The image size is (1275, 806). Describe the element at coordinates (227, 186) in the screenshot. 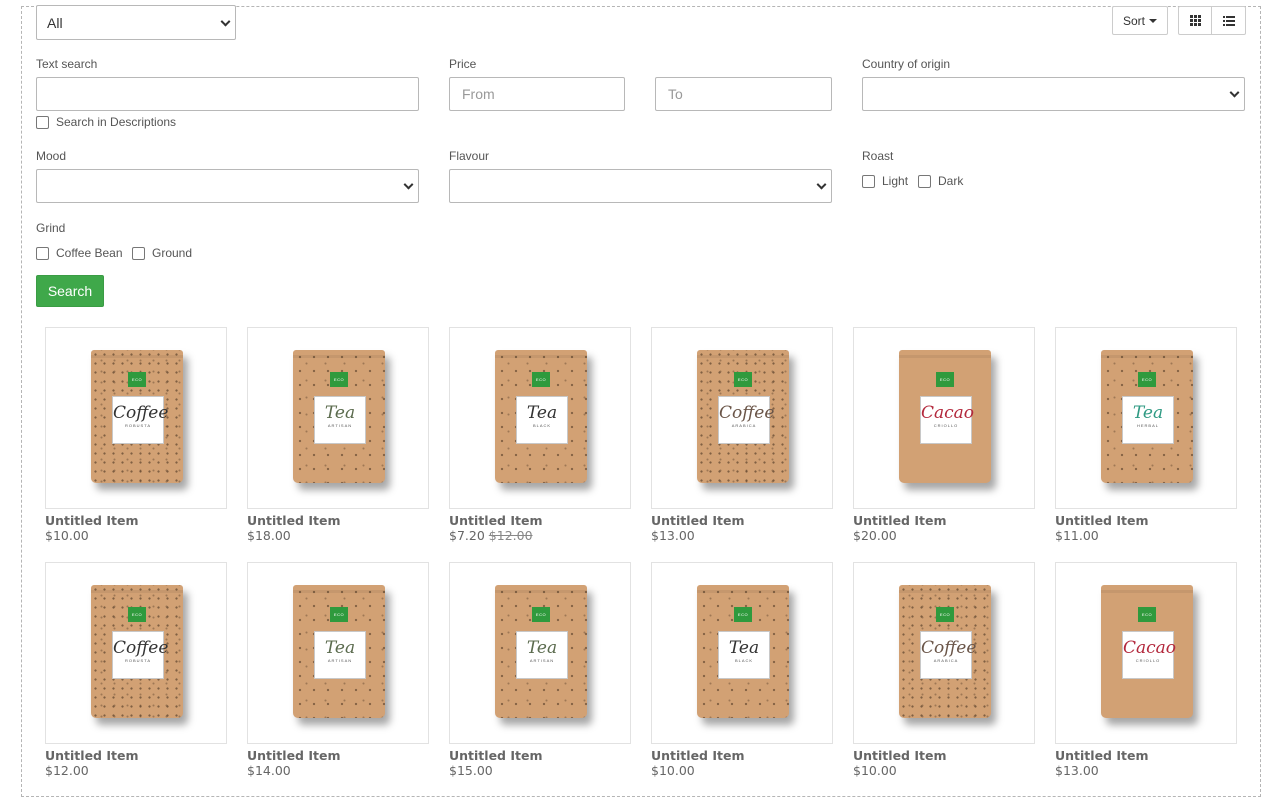

I see `mood-select` at that location.